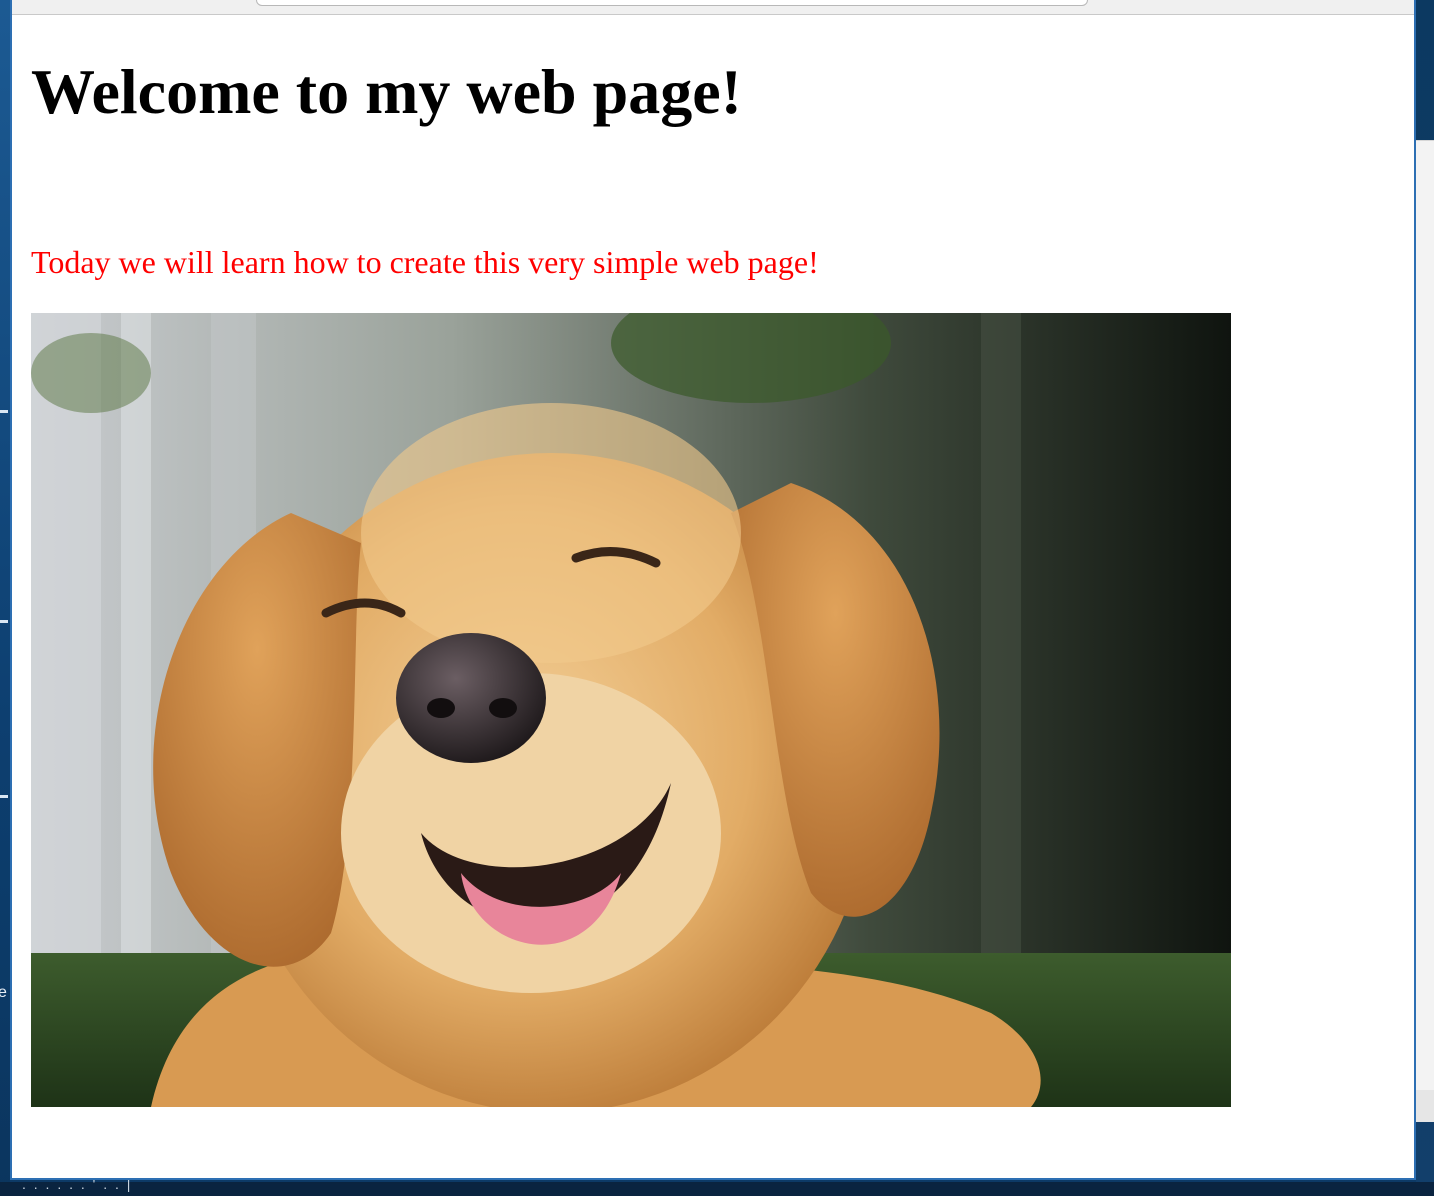 Image resolution: width=1434 pixels, height=1196 pixels. I want to click on taskbar: . . . . . . ' . . |, so click(717, 1186).